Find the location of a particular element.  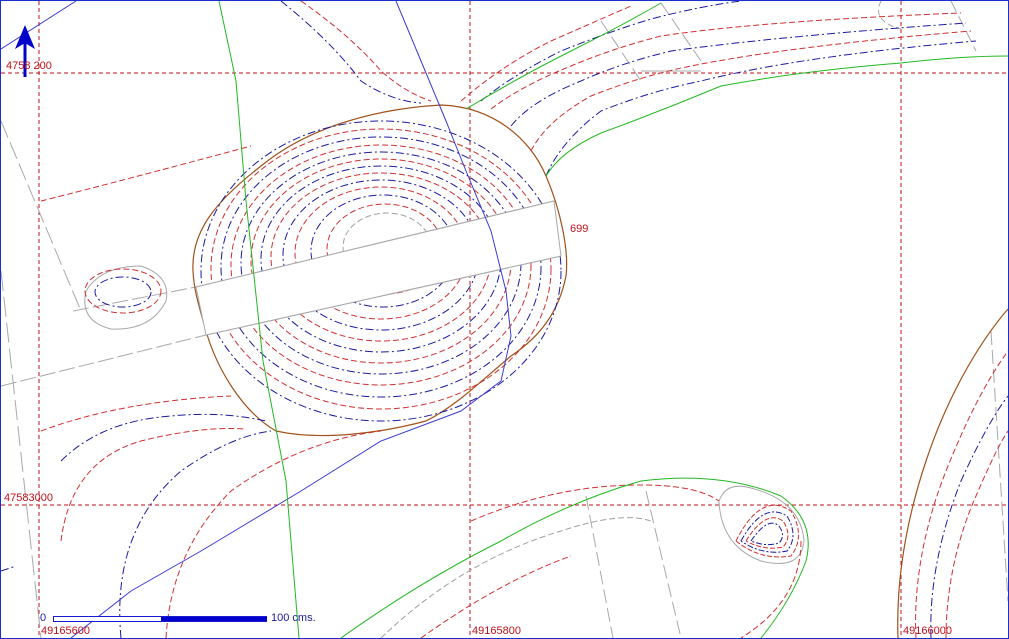

northing-label-mid: 47583000 is located at coordinates (28, 498).